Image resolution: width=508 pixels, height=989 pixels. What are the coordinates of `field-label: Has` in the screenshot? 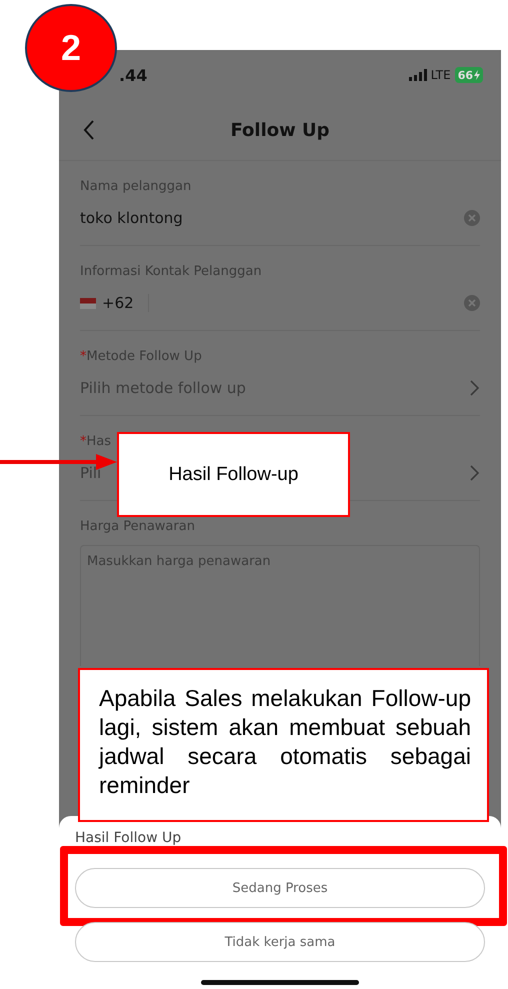 It's located at (99, 441).